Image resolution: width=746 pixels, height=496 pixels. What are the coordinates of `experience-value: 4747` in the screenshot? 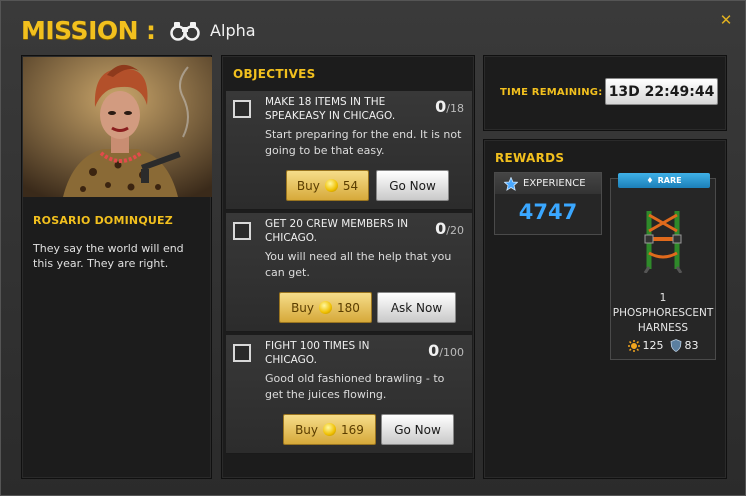 It's located at (548, 212).